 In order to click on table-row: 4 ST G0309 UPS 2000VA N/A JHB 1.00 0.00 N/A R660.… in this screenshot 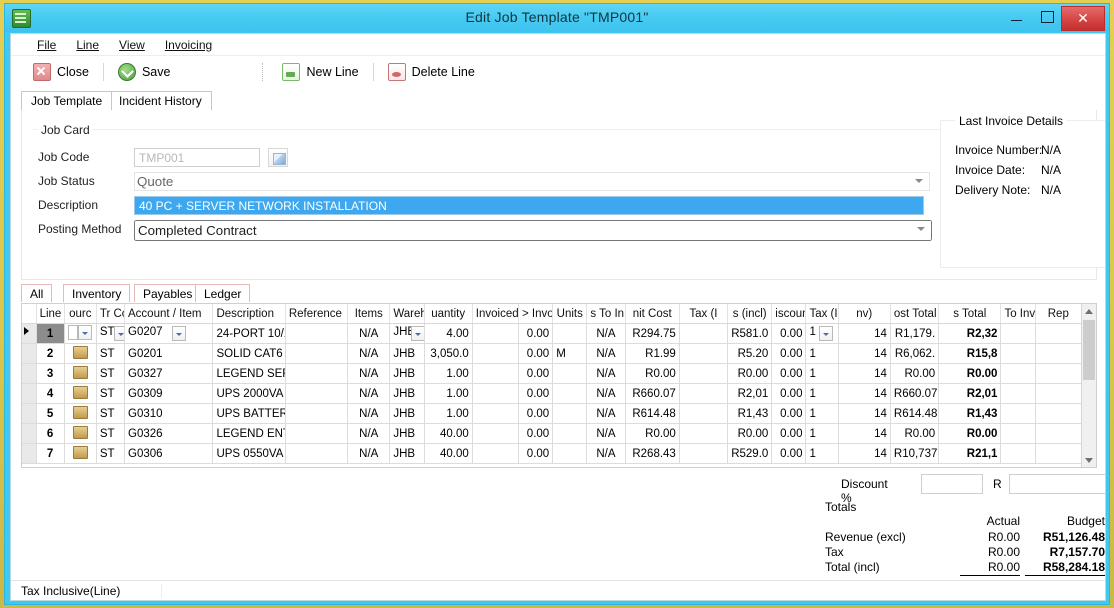, I will do `click(552, 393)`.